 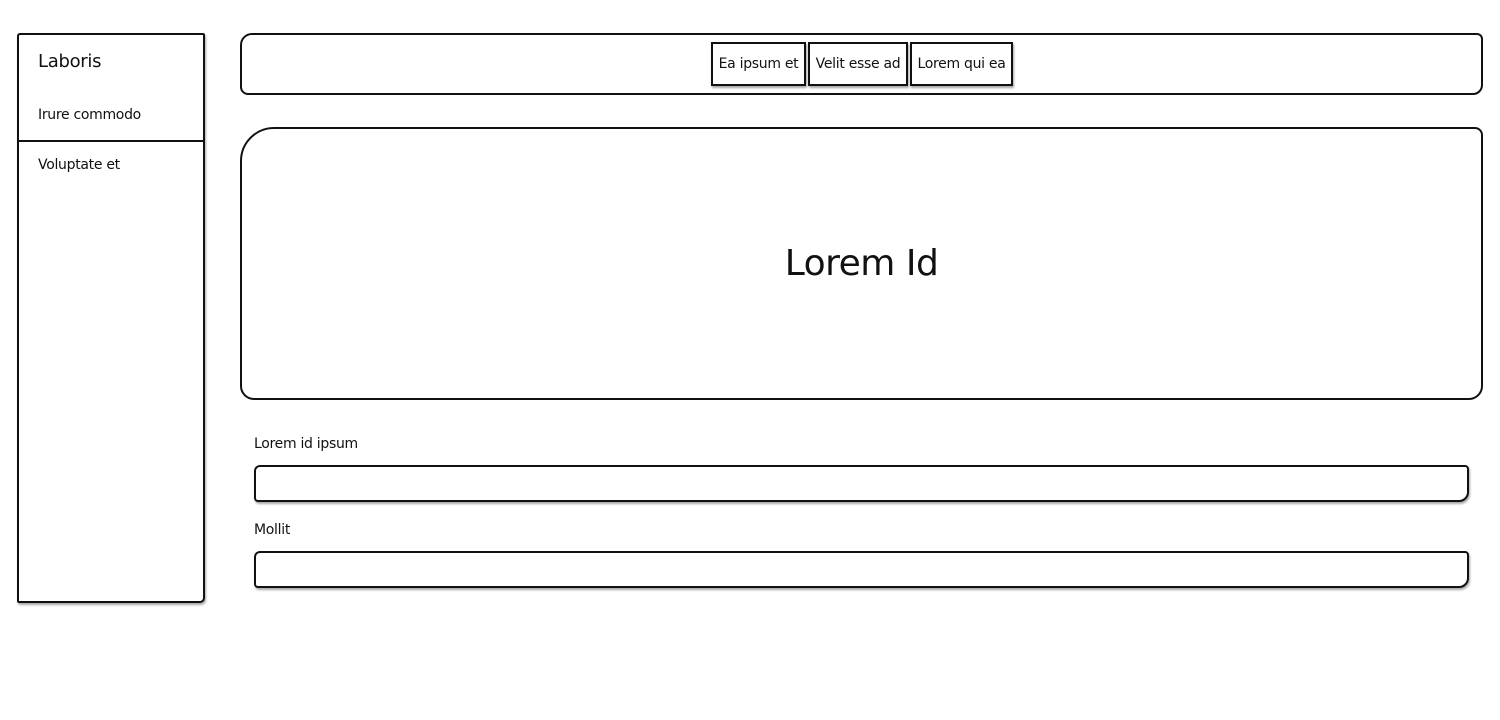 I want to click on sidebar-title: Laboris, so click(x=70, y=61).